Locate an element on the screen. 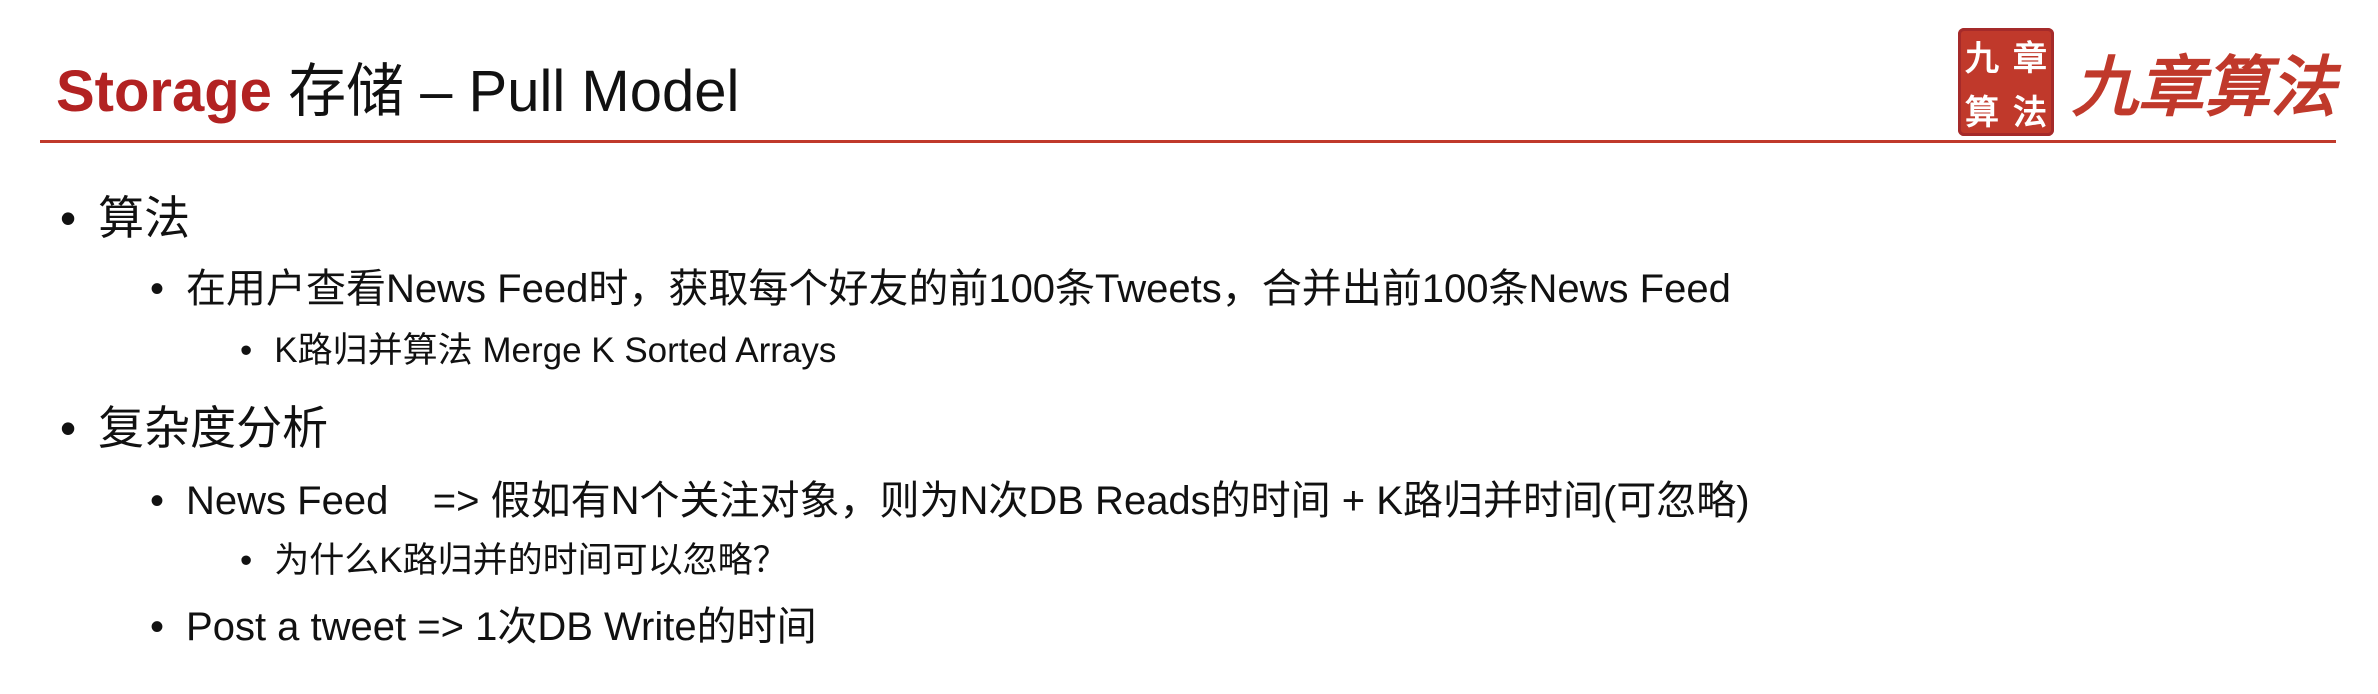 This screenshot has height=694, width=2378. logo-wordmark: 九章算法 is located at coordinates (2204, 82).